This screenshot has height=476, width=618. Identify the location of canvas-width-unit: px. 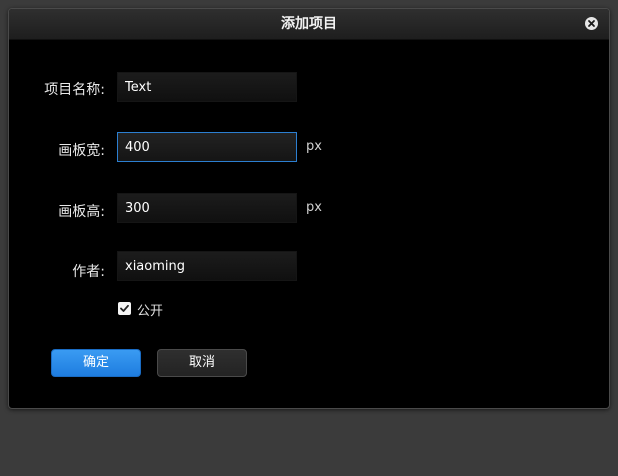
(314, 146).